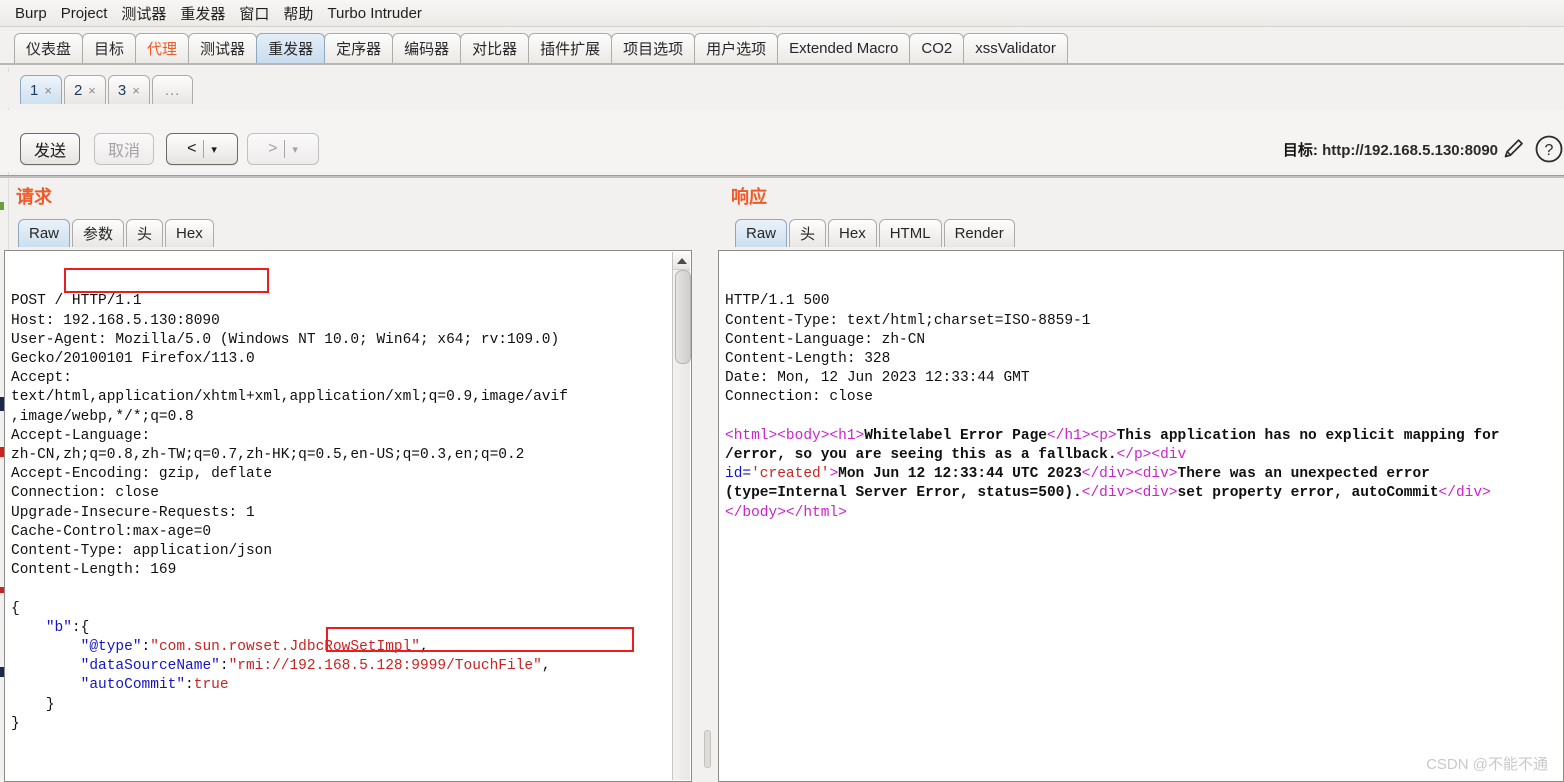 The width and height of the screenshot is (1564, 782). Describe the element at coordinates (34, 90) in the screenshot. I see `repeater-tab-1-label: 1` at that location.